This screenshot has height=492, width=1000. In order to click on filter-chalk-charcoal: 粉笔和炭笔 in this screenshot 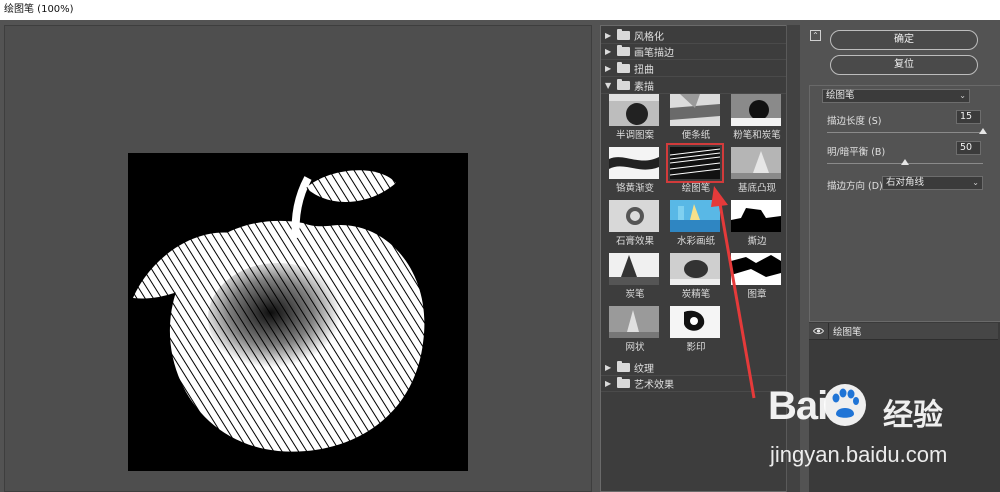, I will do `click(758, 120)`.